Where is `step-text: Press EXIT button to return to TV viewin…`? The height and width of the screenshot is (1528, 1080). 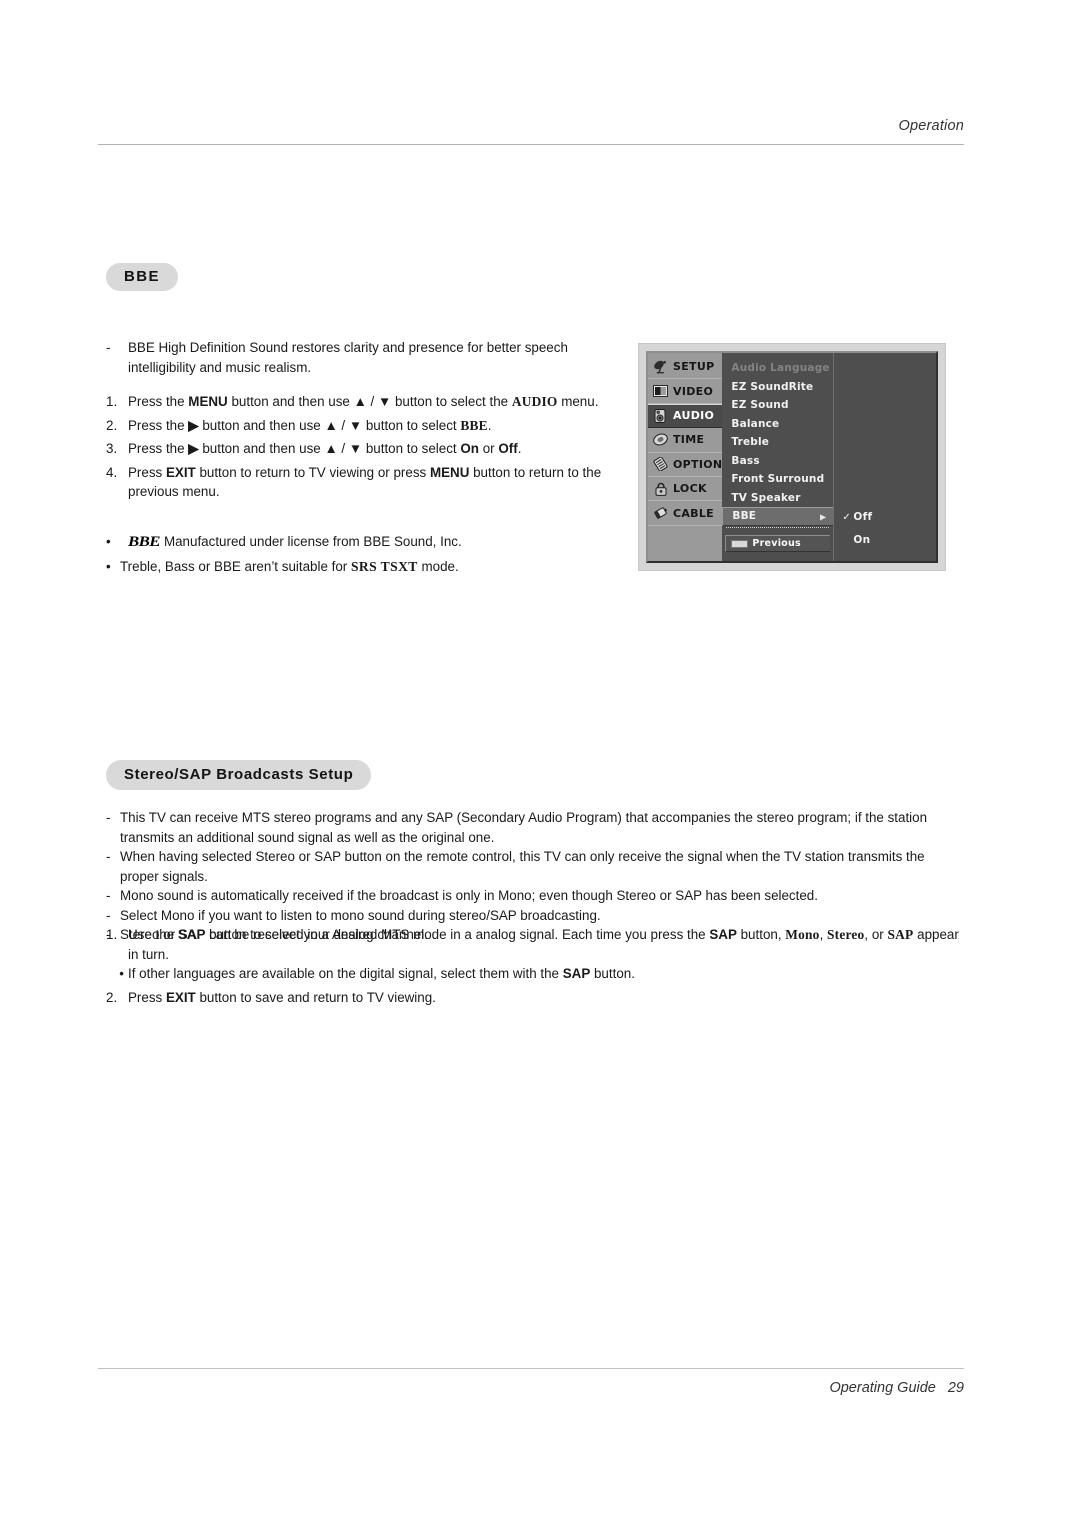
step-text: Press EXIT button to return to TV viewin… is located at coordinates (365, 482).